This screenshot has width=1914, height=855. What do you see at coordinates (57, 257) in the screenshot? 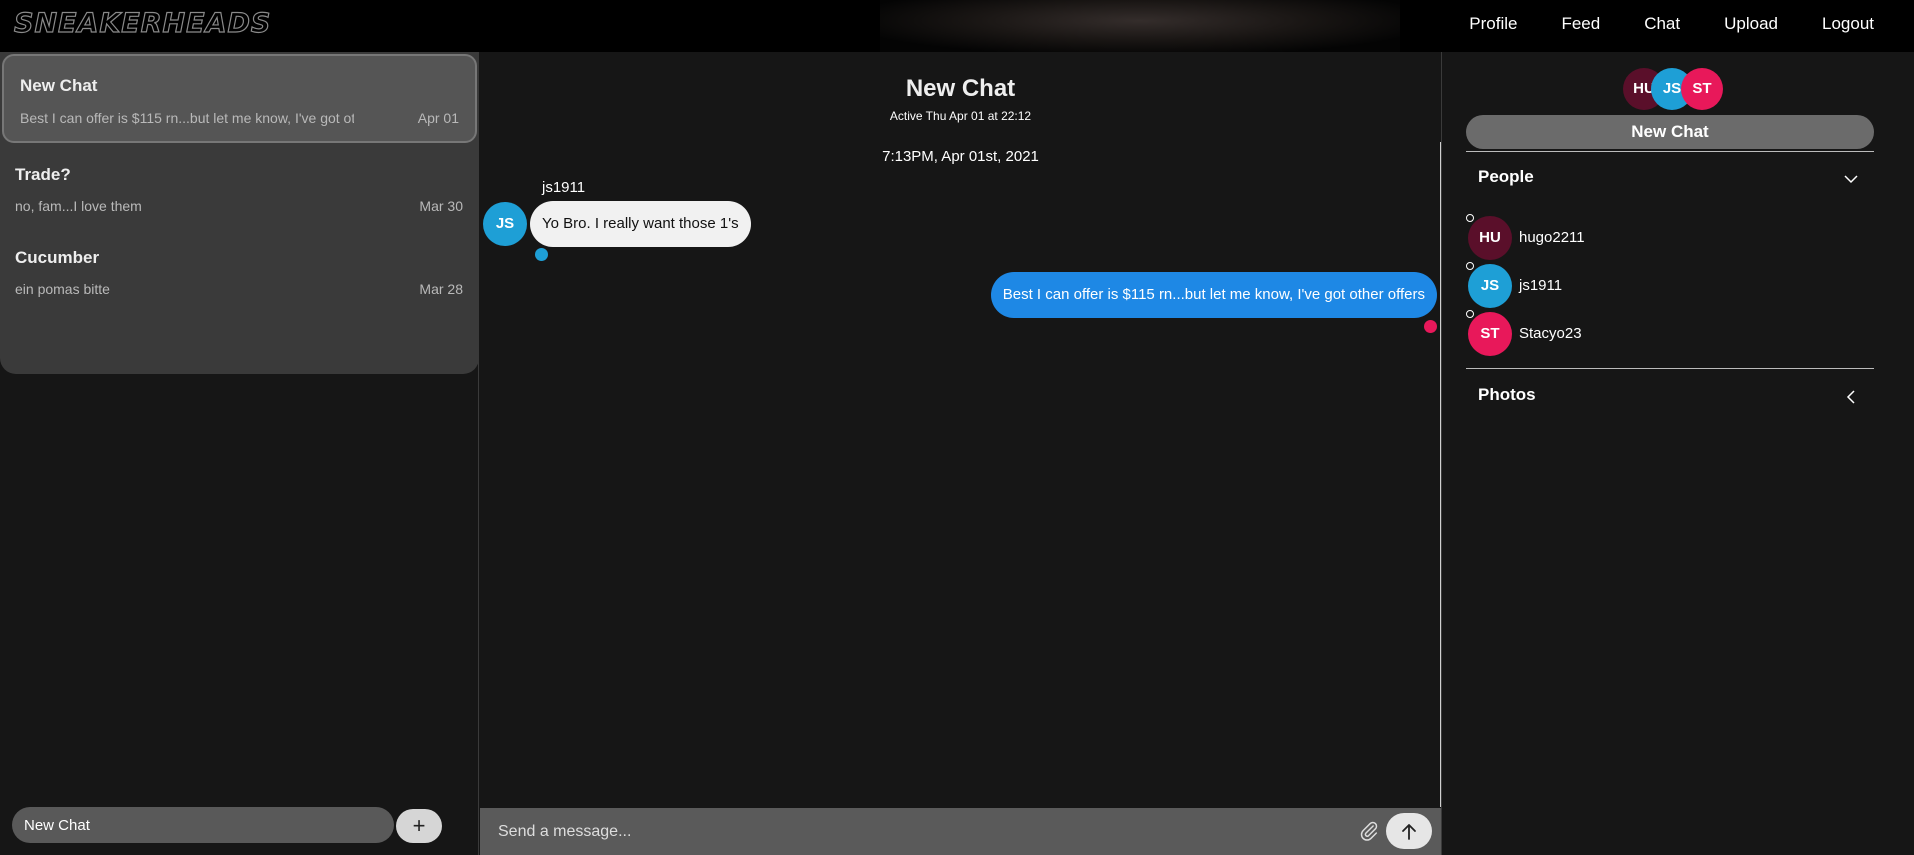
I see `chat-item-title: Cucumber` at bounding box center [57, 257].